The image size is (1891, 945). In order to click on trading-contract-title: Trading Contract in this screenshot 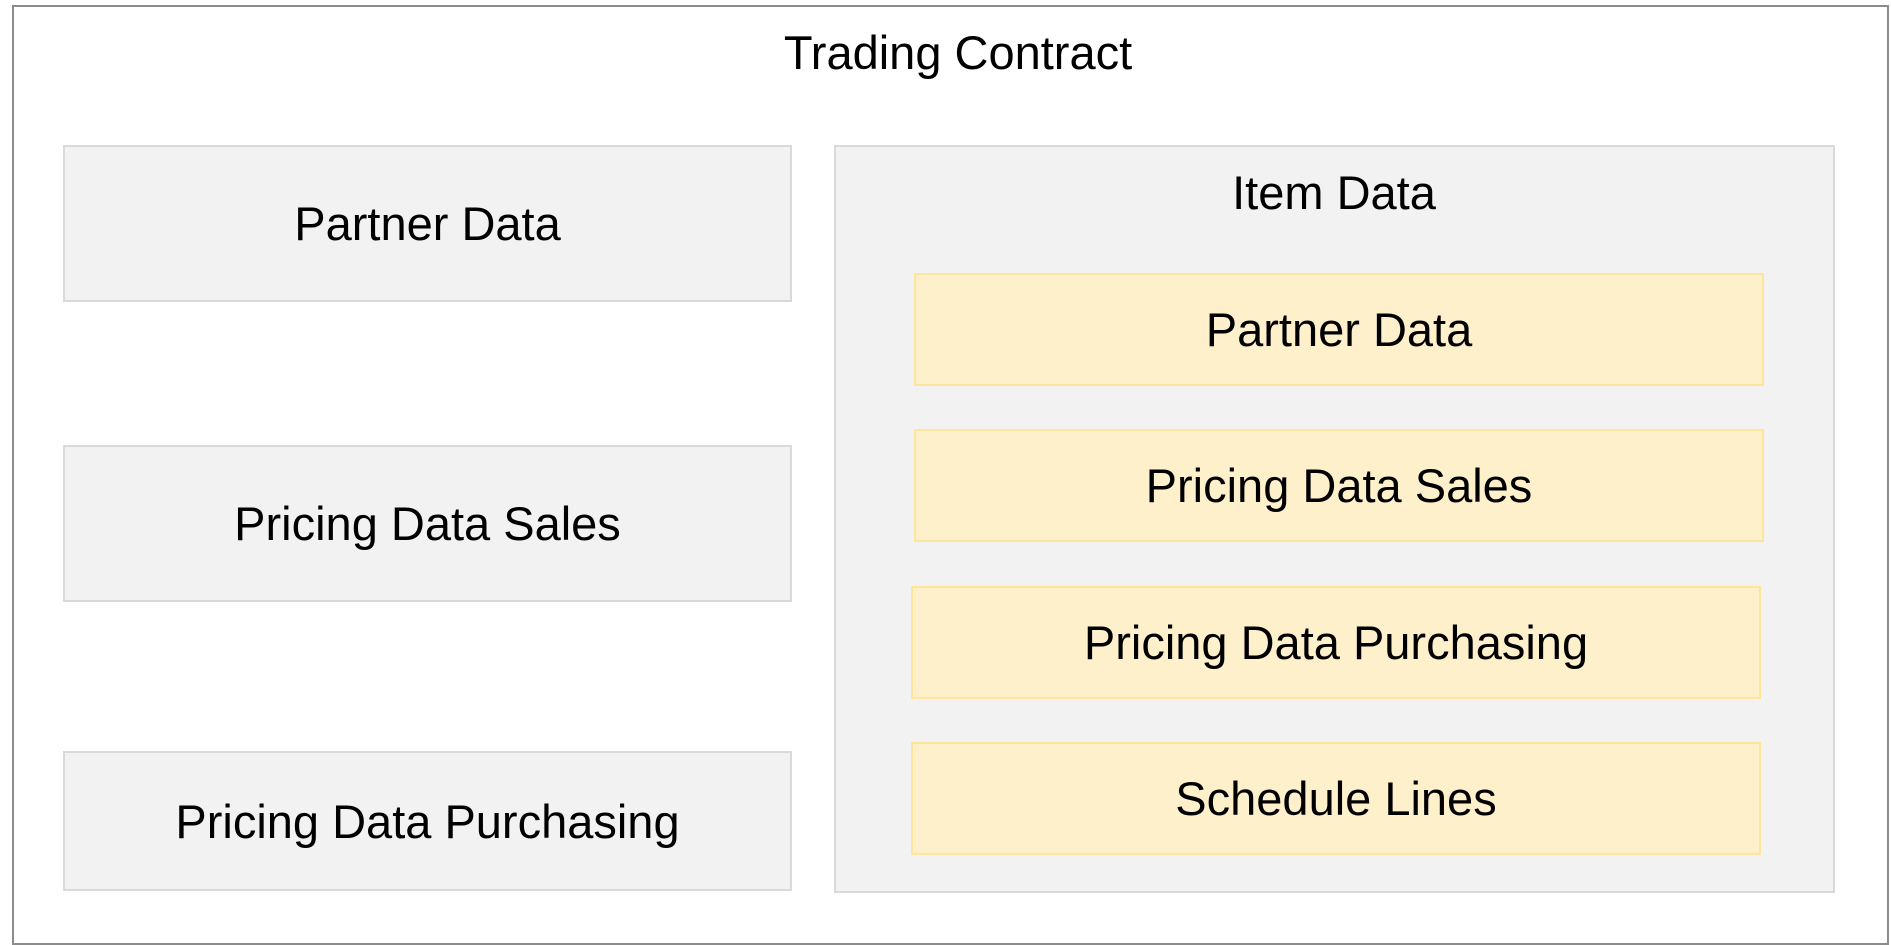, I will do `click(958, 52)`.